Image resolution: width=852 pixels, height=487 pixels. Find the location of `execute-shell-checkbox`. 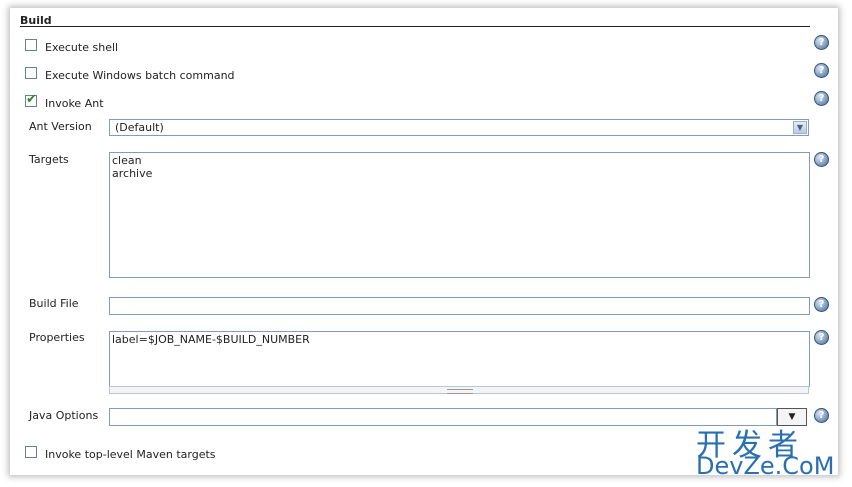

execute-shell-checkbox is located at coordinates (31, 45).